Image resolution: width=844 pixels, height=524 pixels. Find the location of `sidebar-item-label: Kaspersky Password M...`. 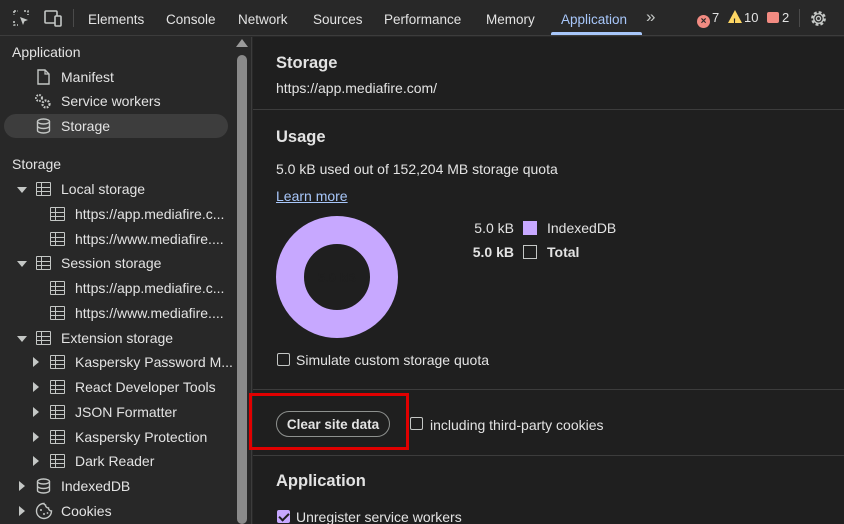

sidebar-item-label: Kaspersky Password M... is located at coordinates (154, 362).